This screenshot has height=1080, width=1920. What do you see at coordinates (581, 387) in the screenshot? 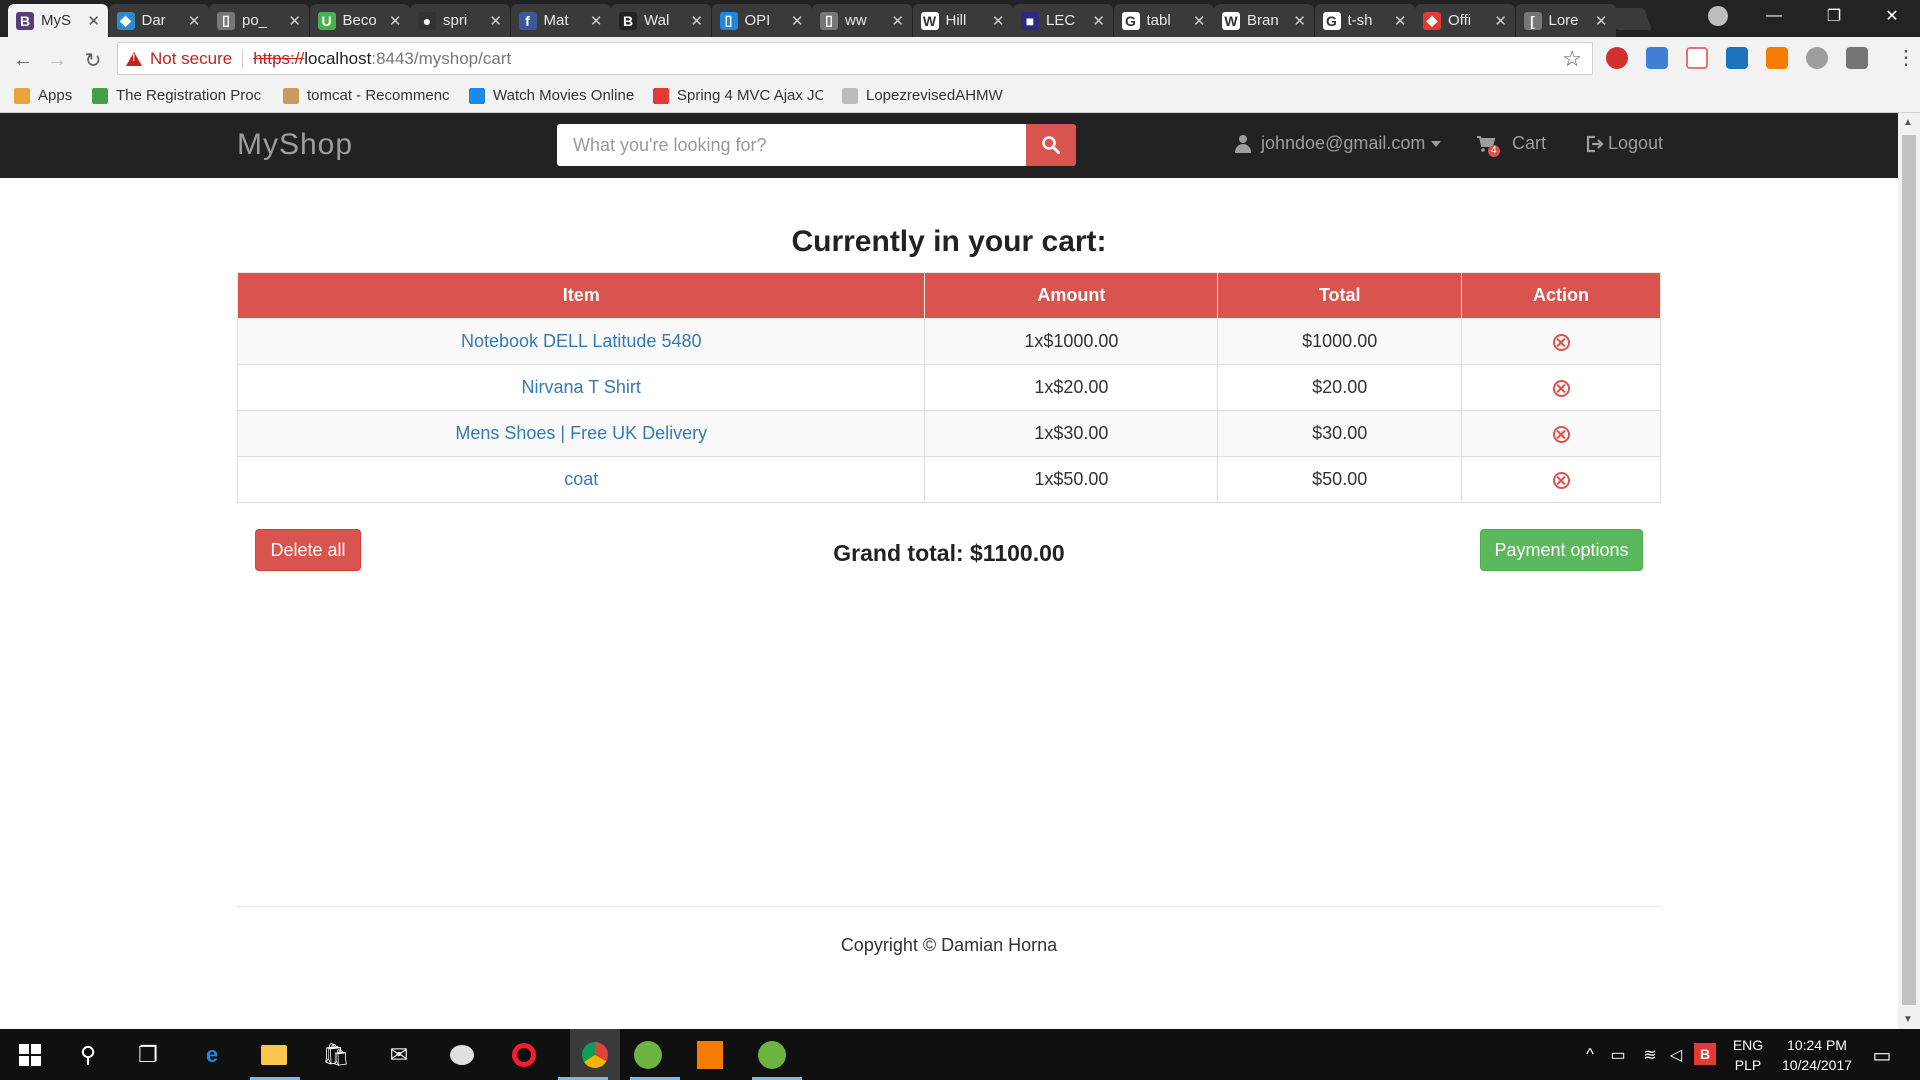
I see `item-link: Nirvana T Shirt` at bounding box center [581, 387].